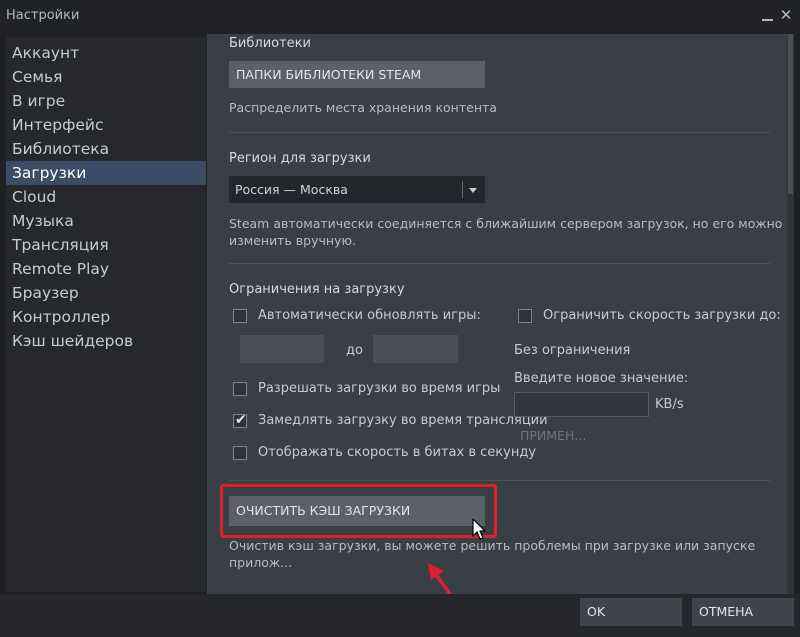  I want to click on auto-update-label: Автоматически обновлять игры:, so click(369, 315).